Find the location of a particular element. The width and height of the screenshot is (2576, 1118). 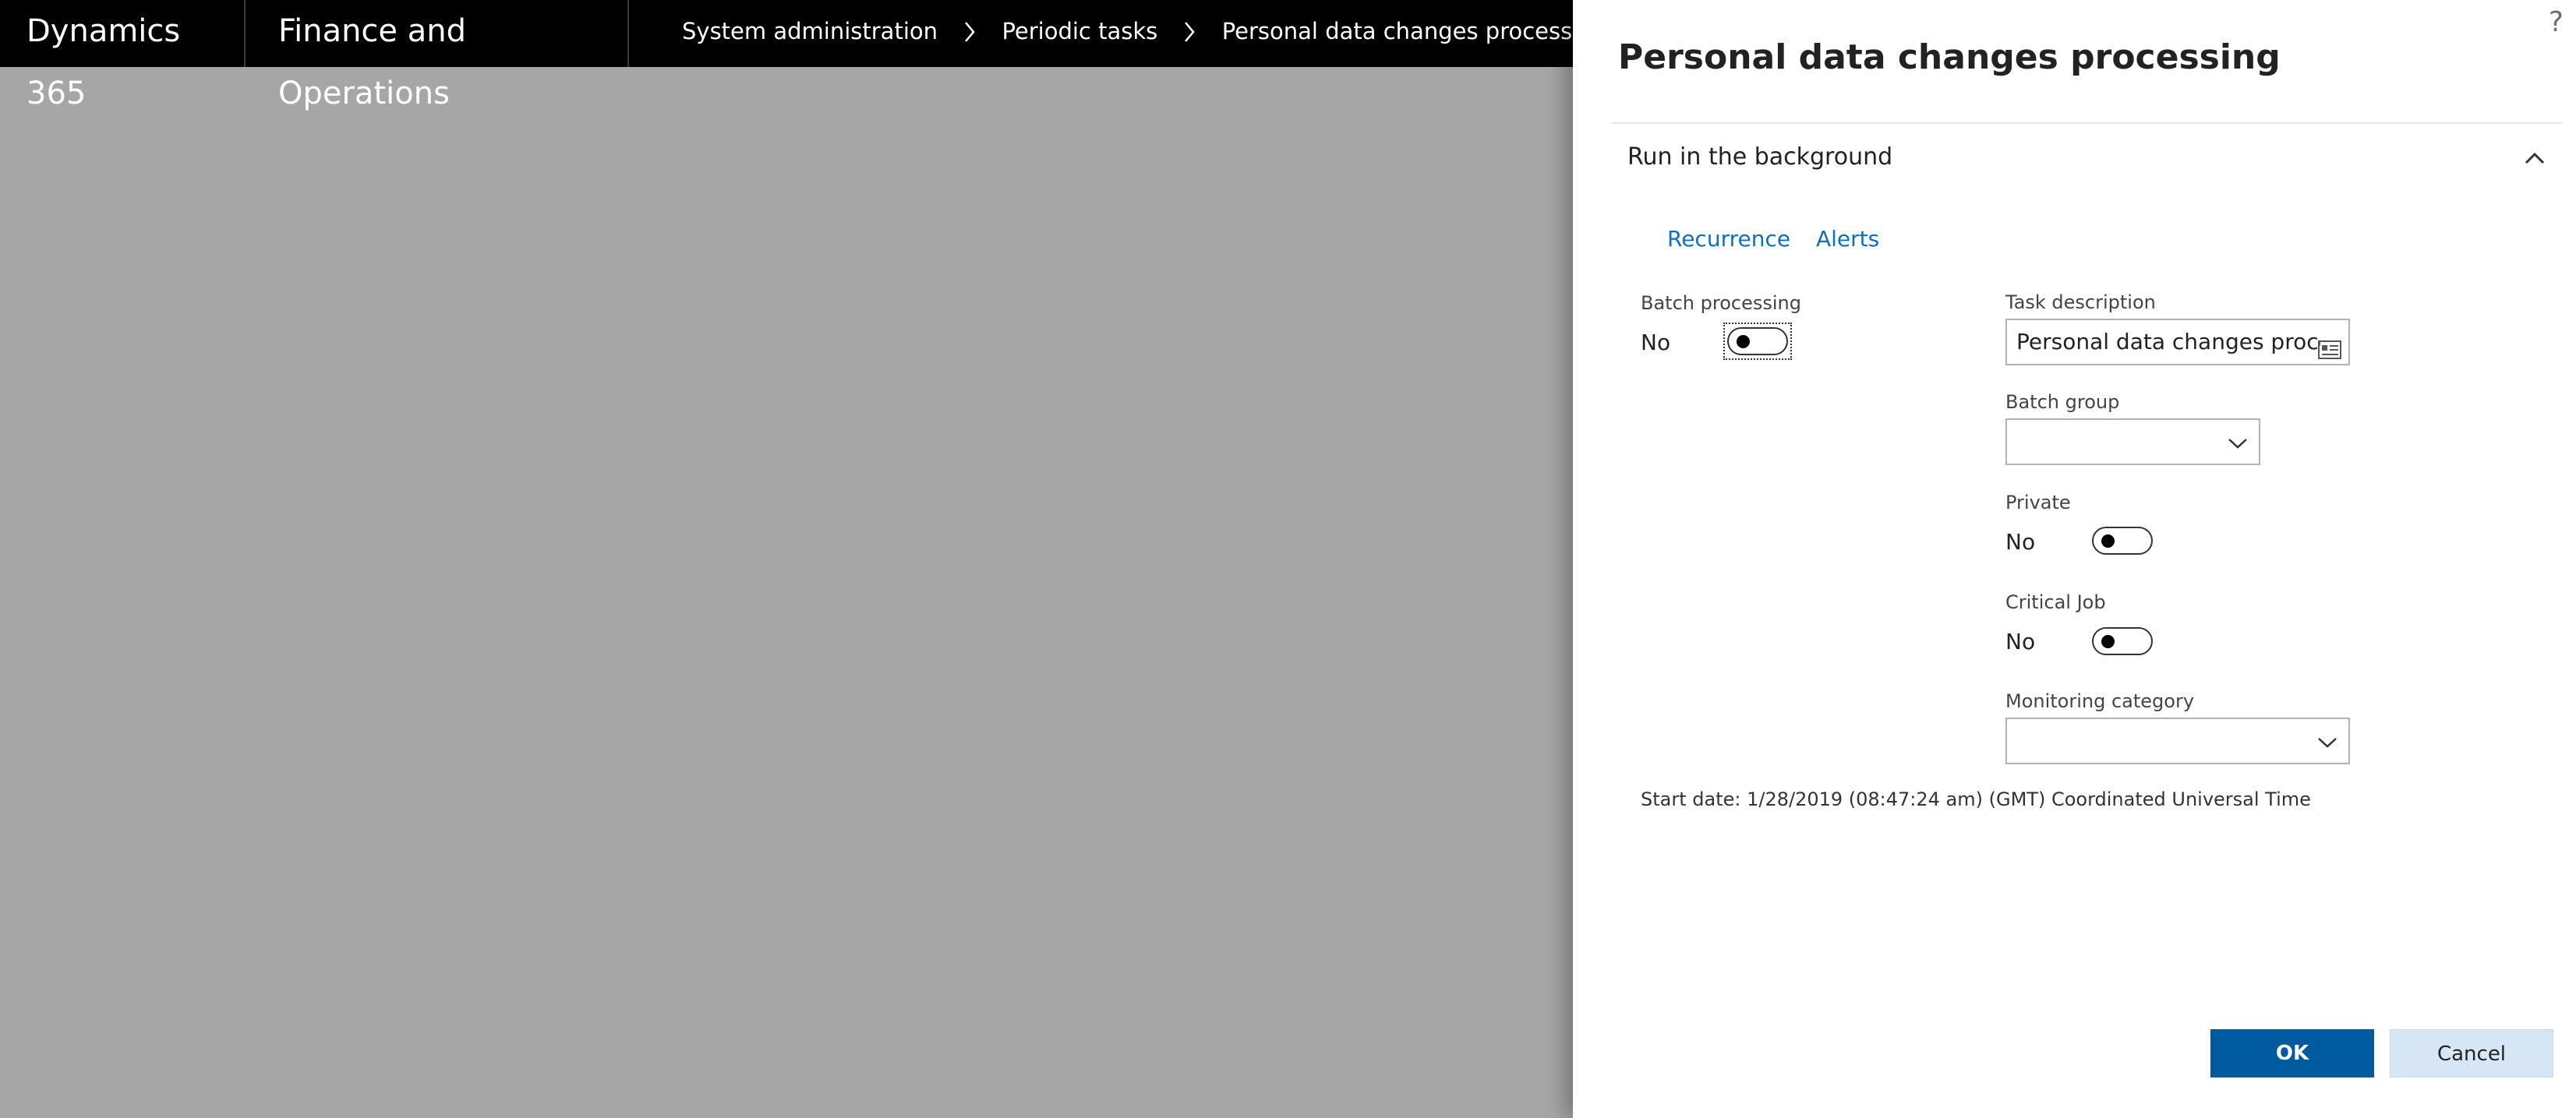

lookup-icon is located at coordinates (2329, 347).